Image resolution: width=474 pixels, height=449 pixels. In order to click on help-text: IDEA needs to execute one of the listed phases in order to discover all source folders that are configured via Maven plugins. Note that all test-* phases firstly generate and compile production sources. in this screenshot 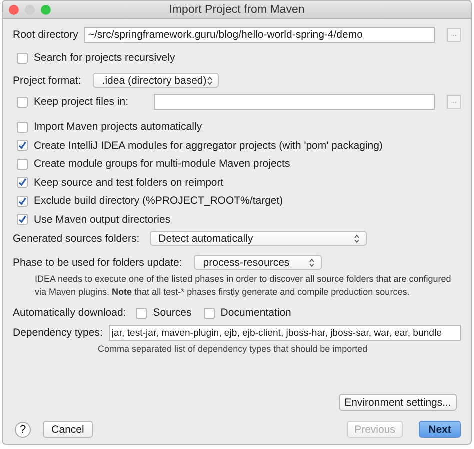, I will do `click(243, 286)`.